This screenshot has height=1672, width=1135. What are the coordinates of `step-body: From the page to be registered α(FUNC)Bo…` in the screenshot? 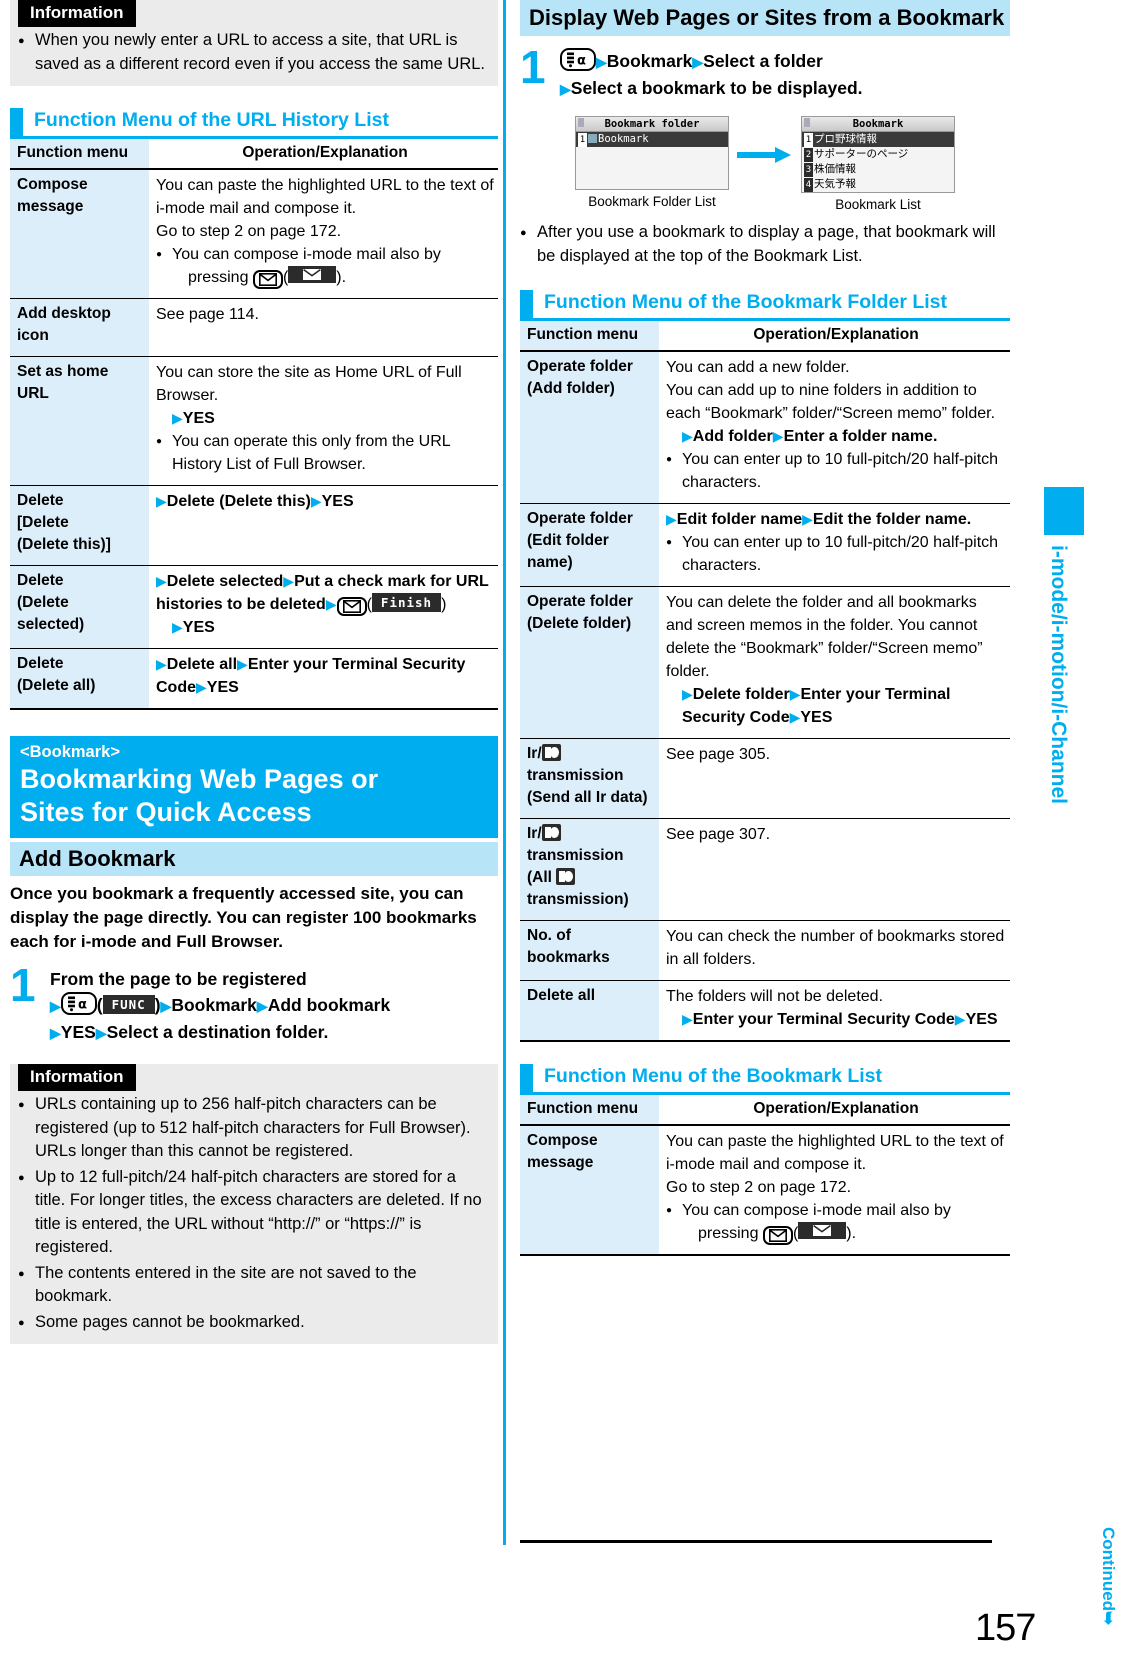 It's located at (274, 1006).